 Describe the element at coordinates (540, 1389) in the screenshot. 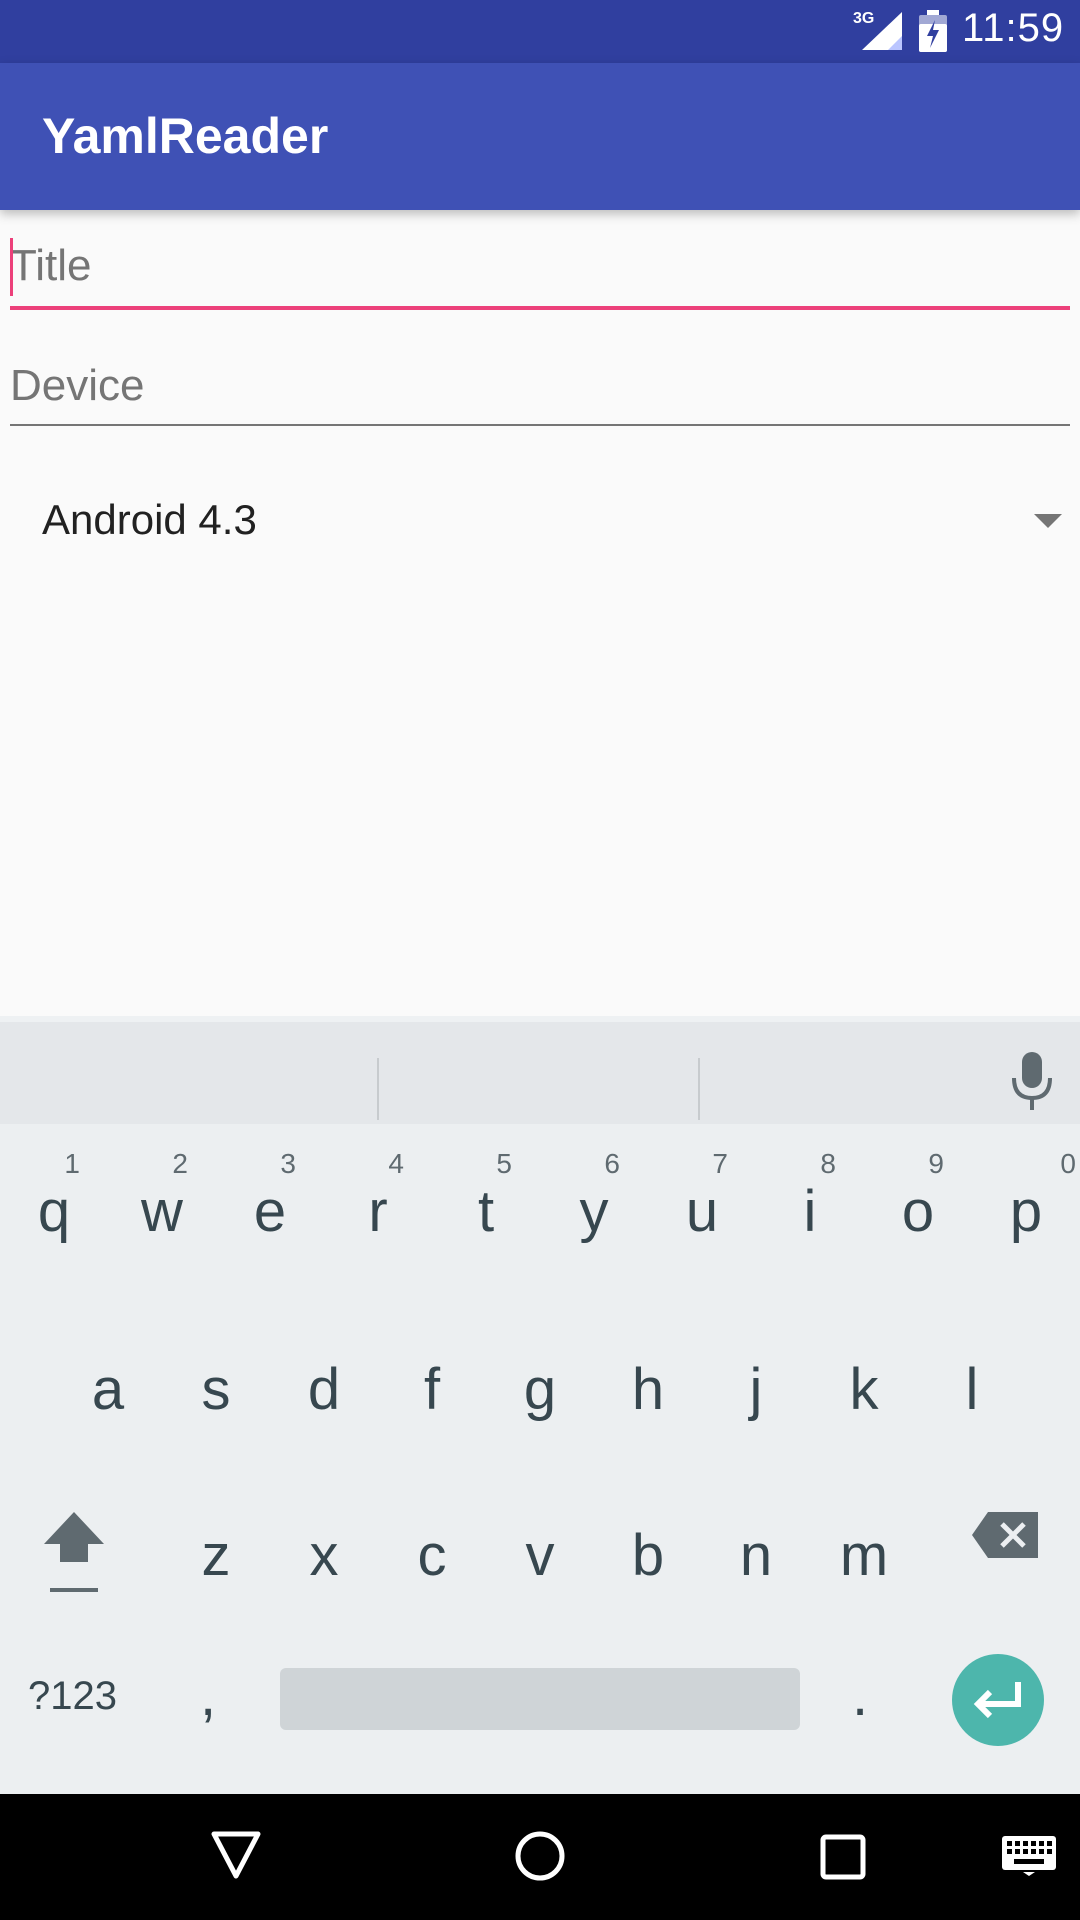

I see `key-label: g` at that location.